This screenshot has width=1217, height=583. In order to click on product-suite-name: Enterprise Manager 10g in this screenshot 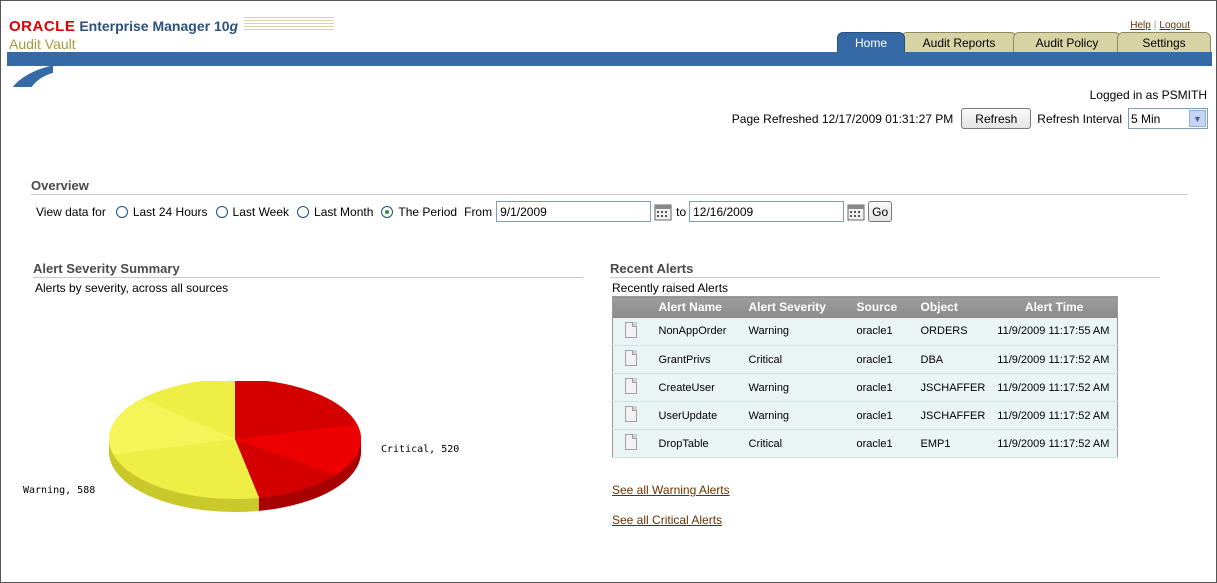, I will do `click(159, 26)`.